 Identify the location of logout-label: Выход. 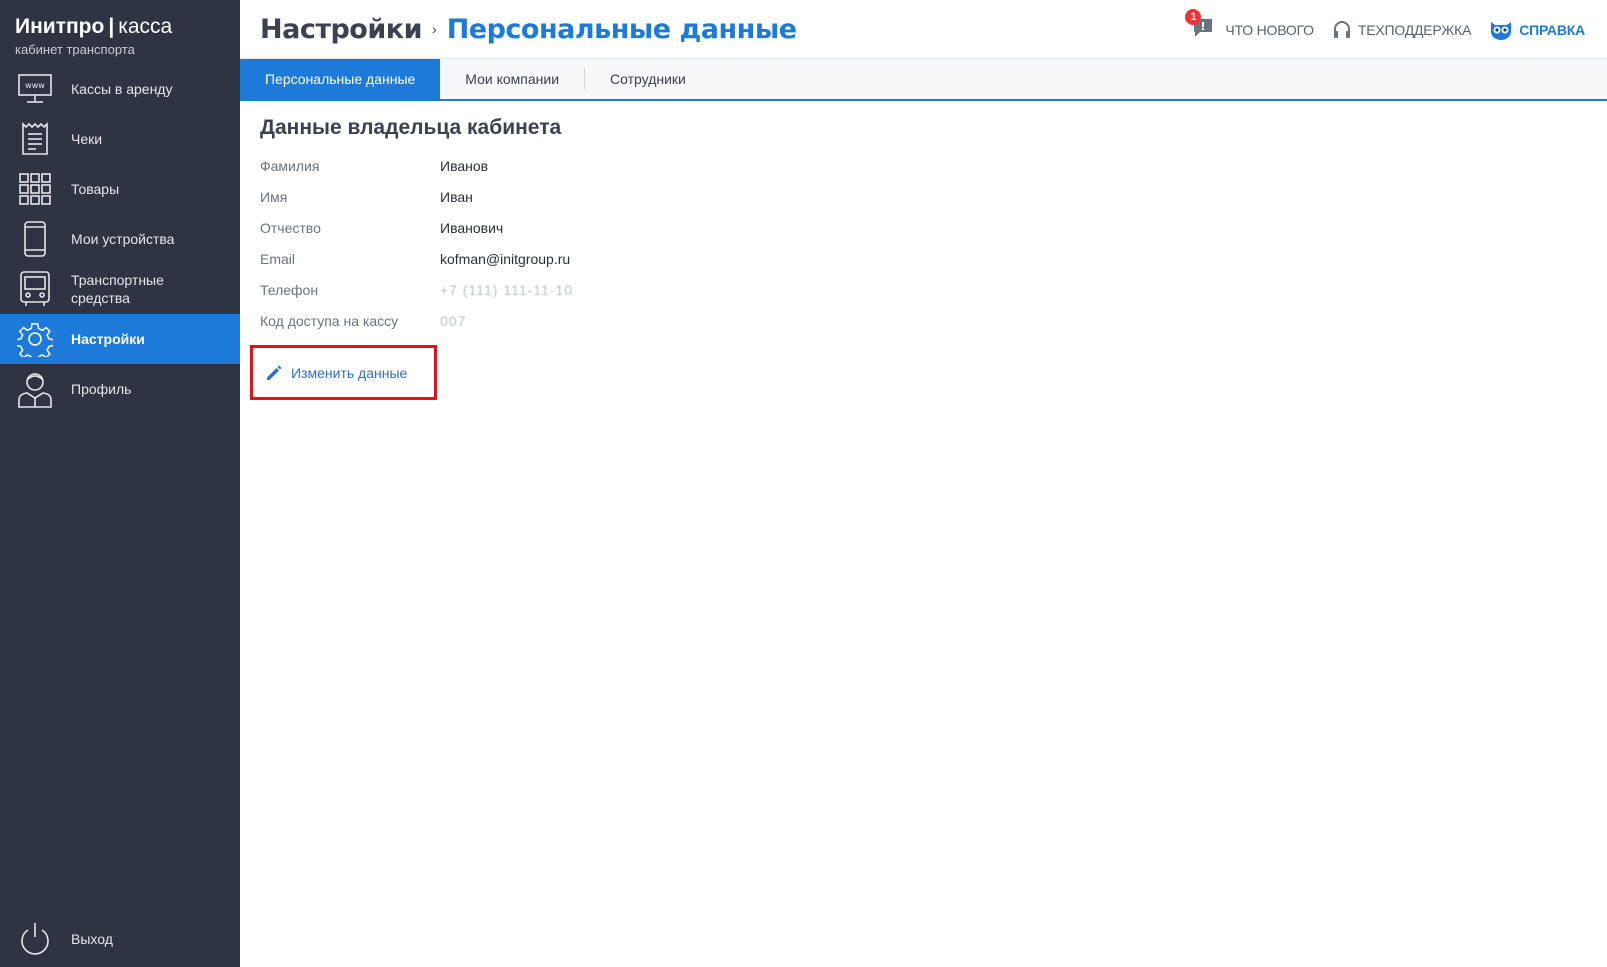
(92, 939).